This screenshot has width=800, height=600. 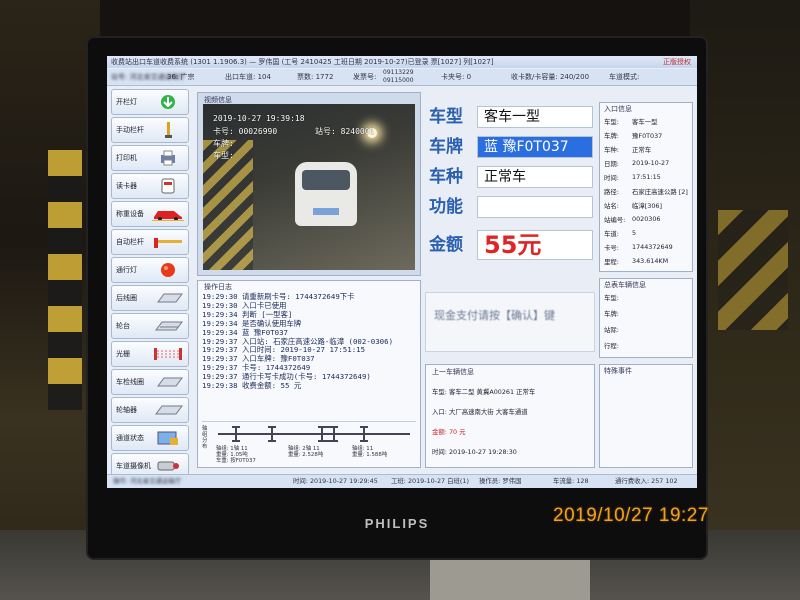 I want to click on lane-status-icon, so click(x=168, y=438).